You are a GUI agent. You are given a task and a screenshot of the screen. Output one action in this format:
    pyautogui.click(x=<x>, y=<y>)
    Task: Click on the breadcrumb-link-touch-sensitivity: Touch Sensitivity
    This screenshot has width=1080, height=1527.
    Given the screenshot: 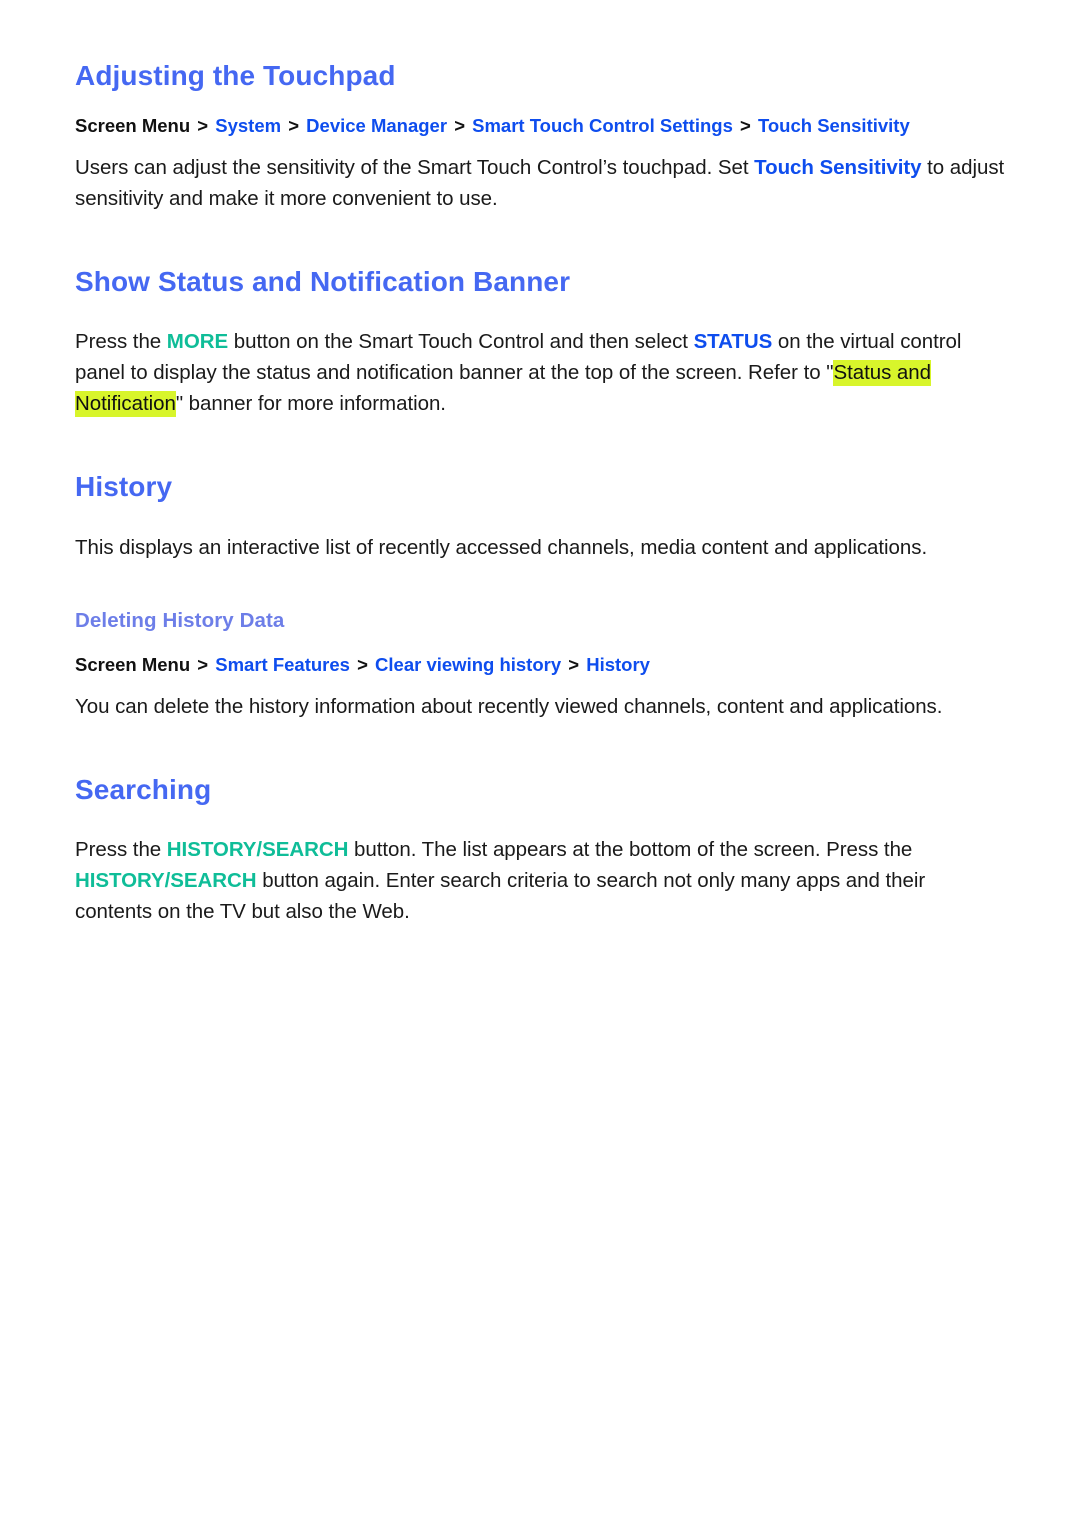 What is the action you would take?
    pyautogui.click(x=834, y=125)
    